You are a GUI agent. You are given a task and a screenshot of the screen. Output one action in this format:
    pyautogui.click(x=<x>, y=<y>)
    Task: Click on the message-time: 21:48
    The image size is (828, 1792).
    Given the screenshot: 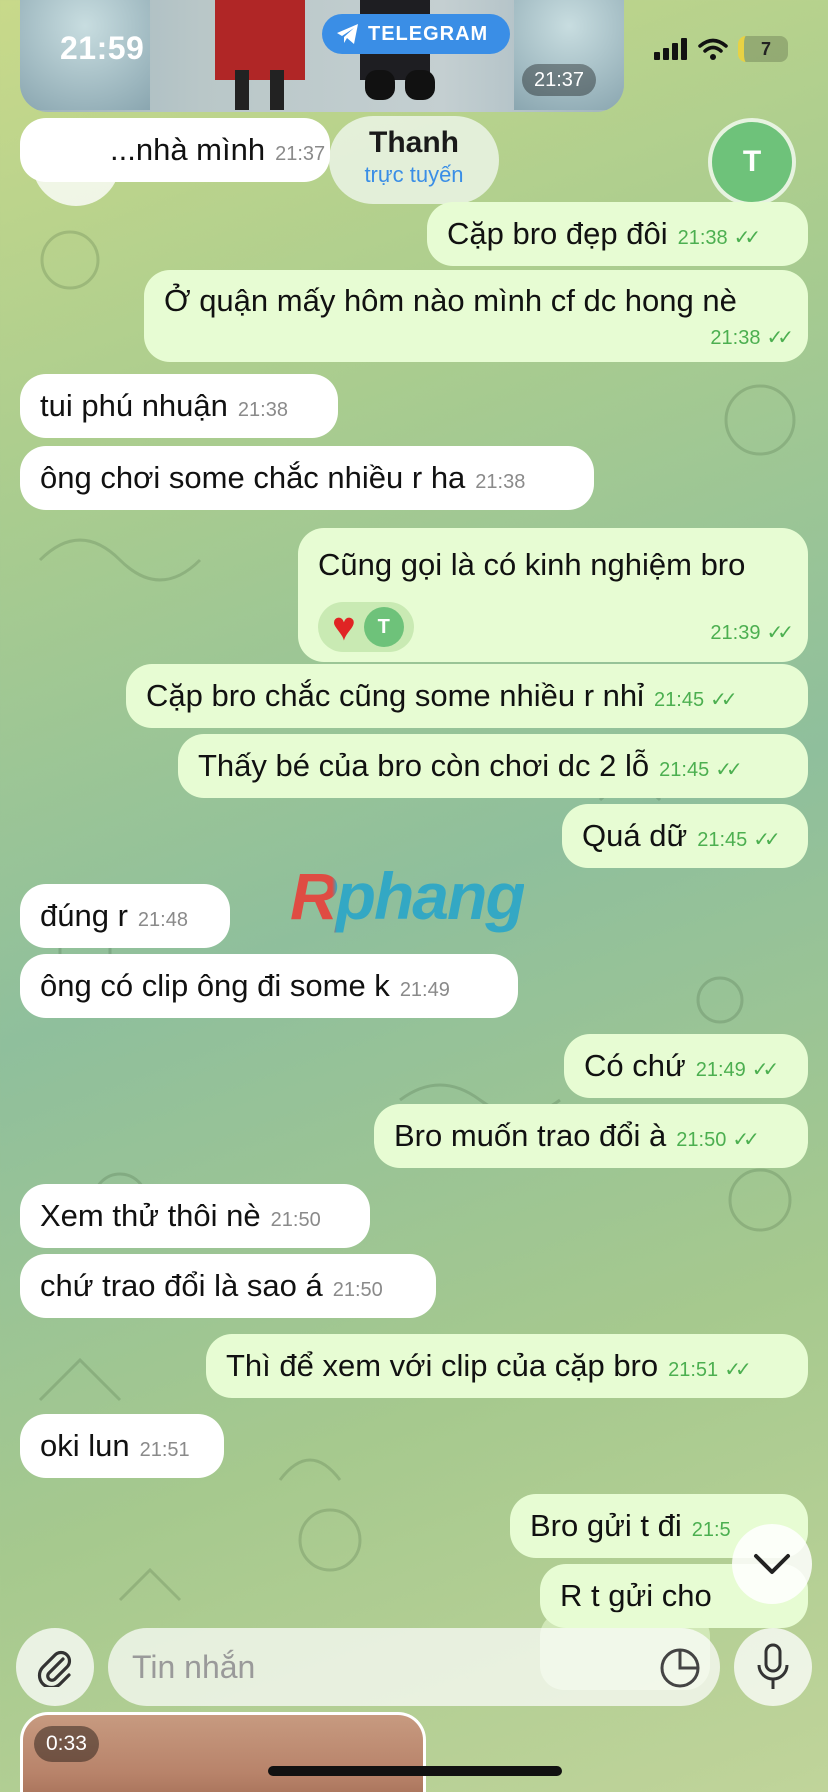 What is the action you would take?
    pyautogui.click(x=162, y=920)
    